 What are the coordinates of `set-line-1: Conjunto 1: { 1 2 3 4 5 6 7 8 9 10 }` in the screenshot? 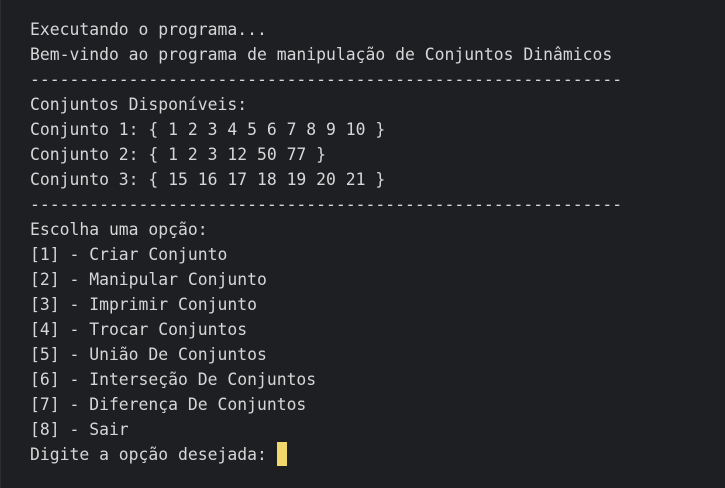 It's located at (208, 129).